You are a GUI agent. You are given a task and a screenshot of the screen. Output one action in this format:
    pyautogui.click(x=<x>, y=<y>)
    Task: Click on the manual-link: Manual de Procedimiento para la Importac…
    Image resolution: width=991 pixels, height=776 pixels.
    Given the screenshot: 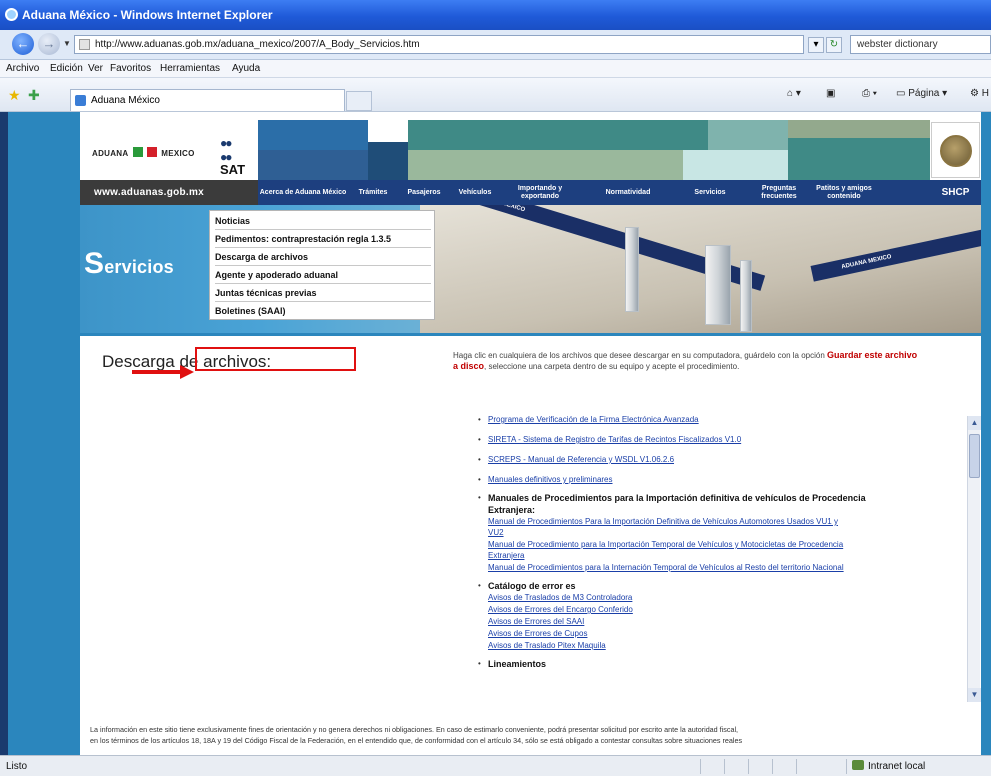 What is the action you would take?
    pyautogui.click(x=665, y=544)
    